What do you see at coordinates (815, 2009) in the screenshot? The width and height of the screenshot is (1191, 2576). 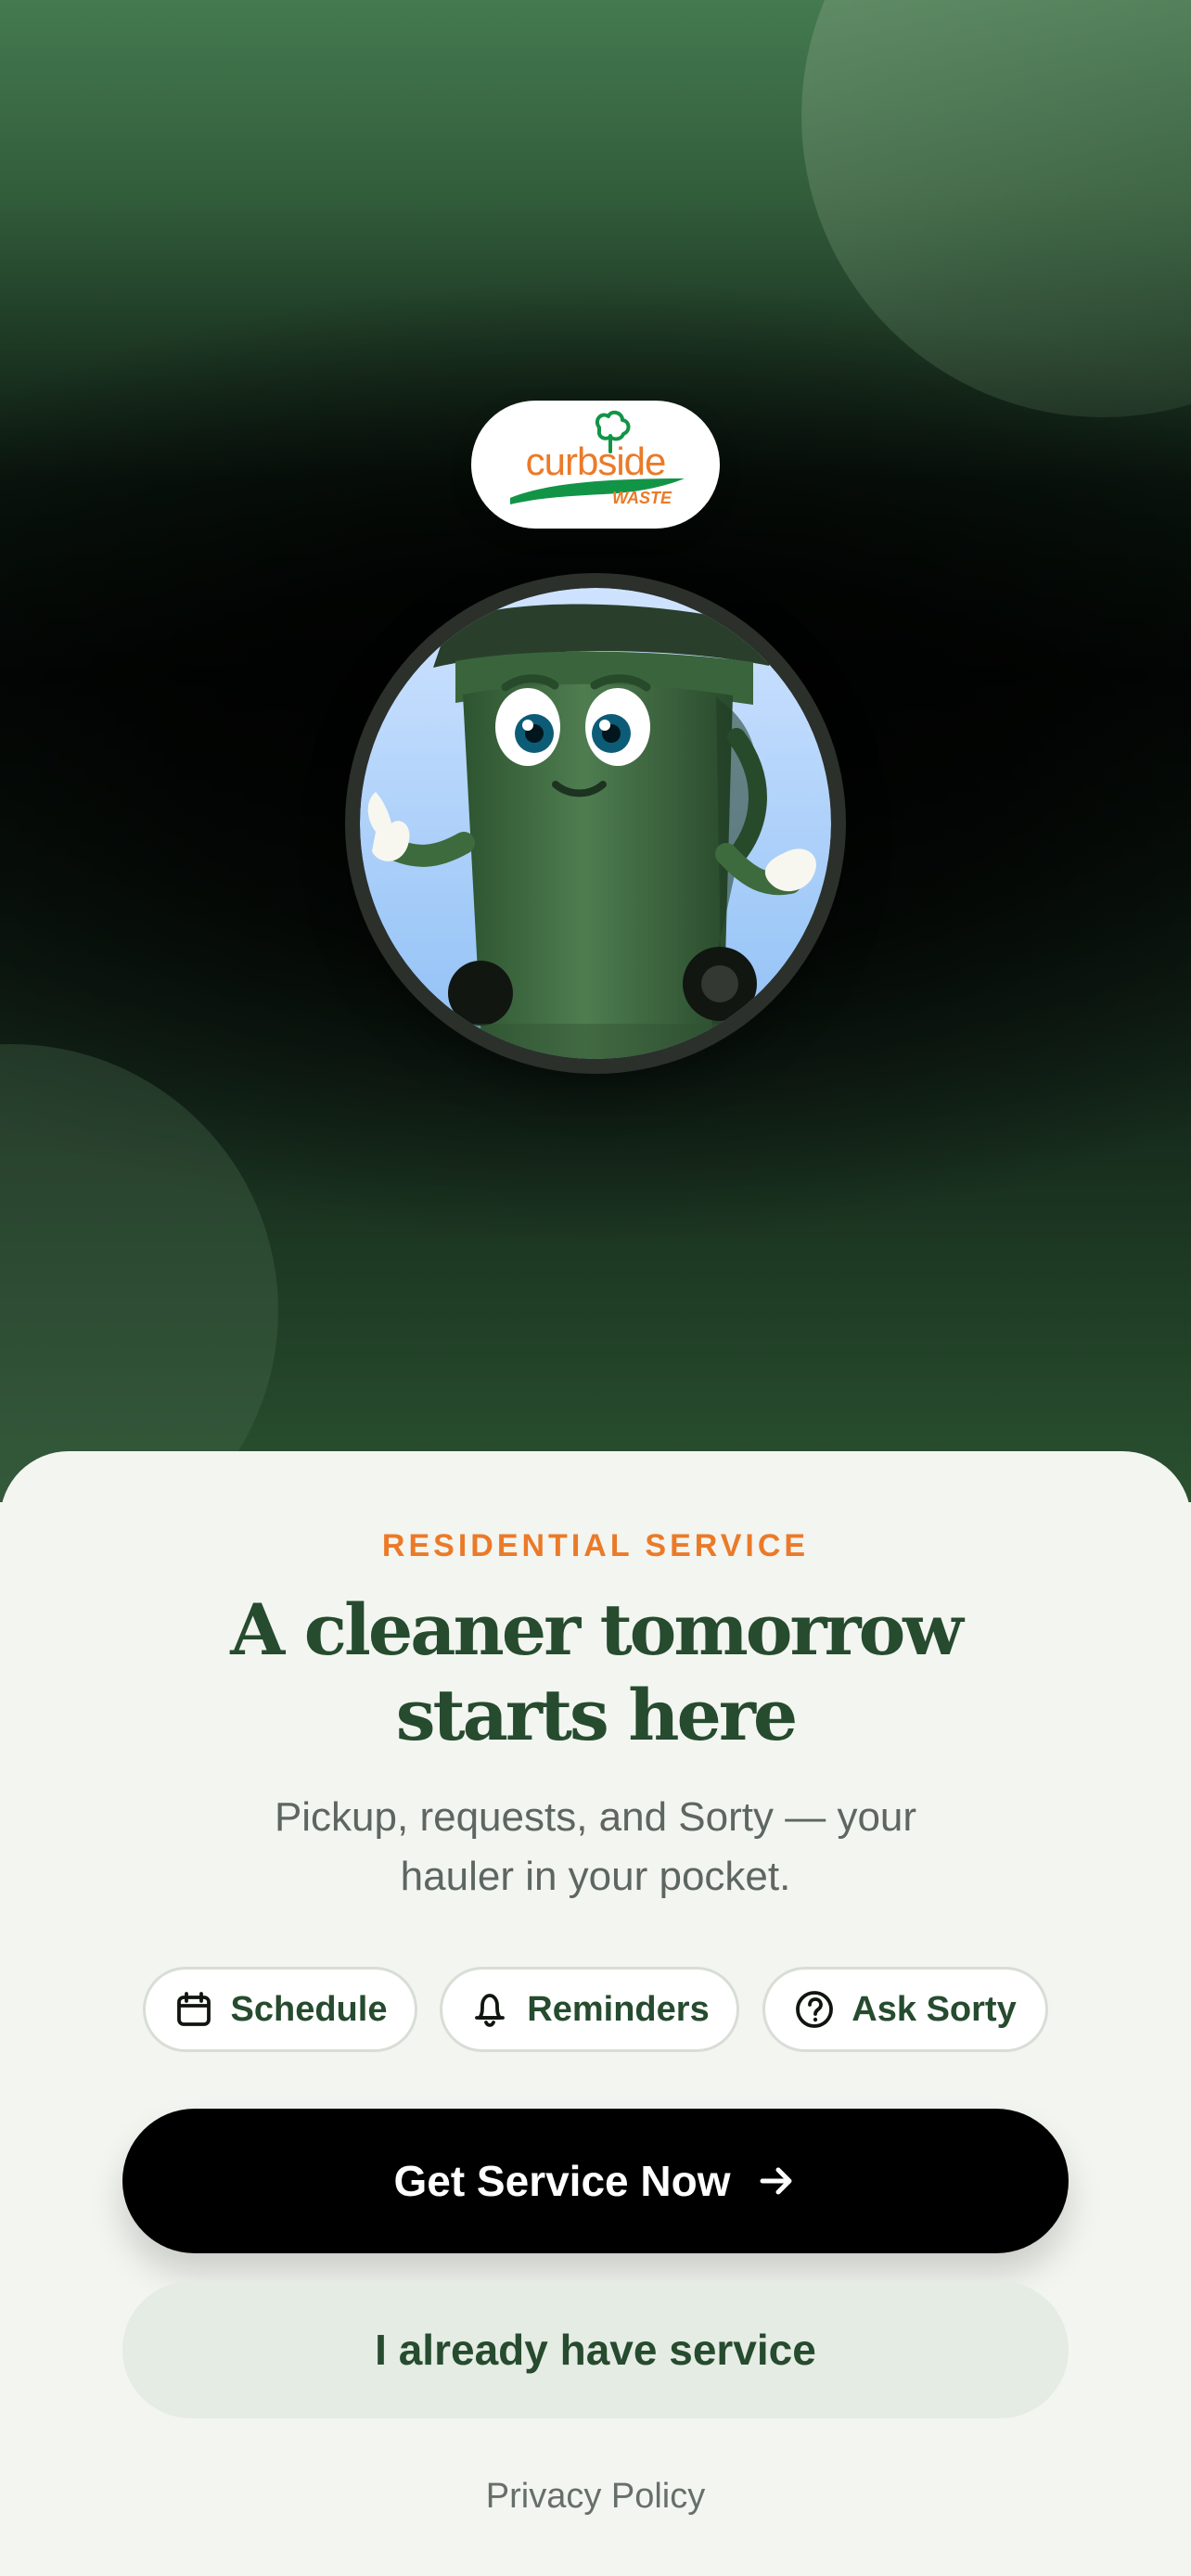 I see `question-circle-icon` at bounding box center [815, 2009].